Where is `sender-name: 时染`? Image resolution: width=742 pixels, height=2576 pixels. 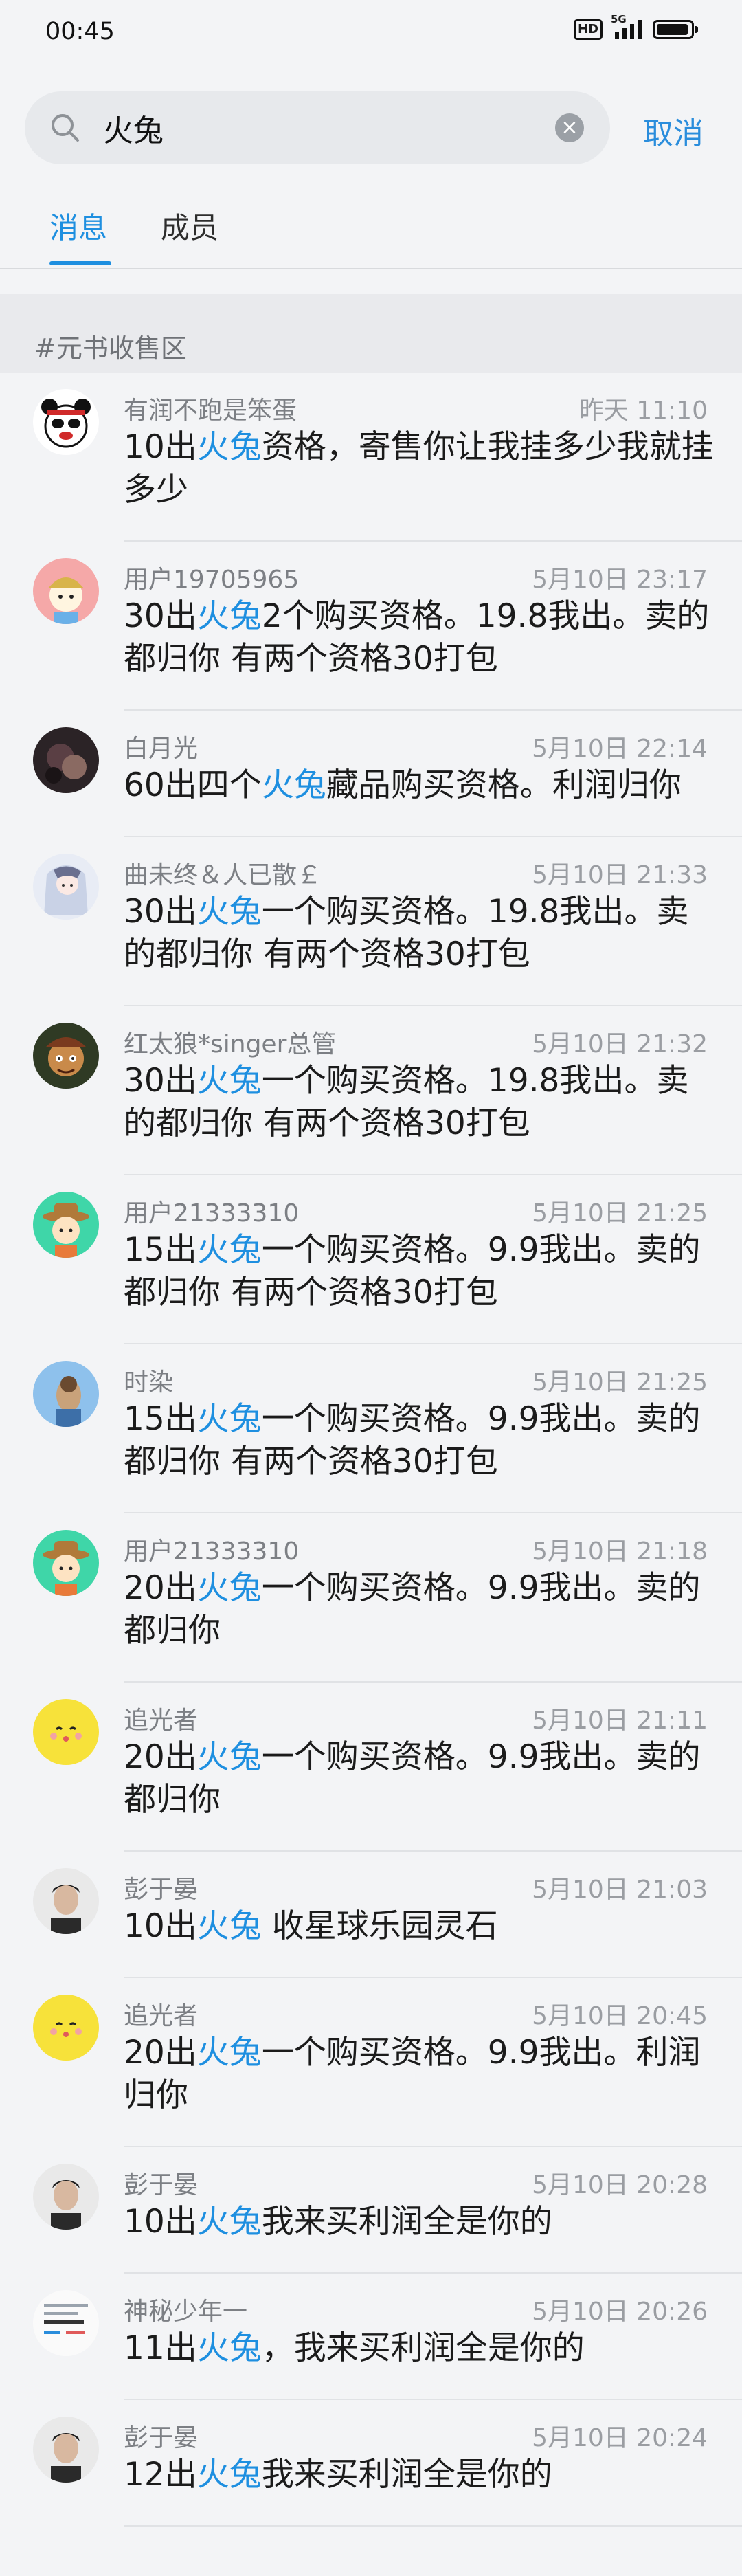 sender-name: 时染 is located at coordinates (149, 1382).